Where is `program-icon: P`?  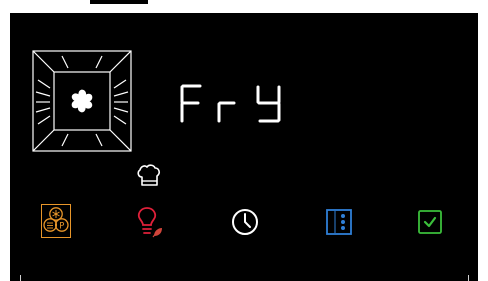
program-icon: P is located at coordinates (56, 219).